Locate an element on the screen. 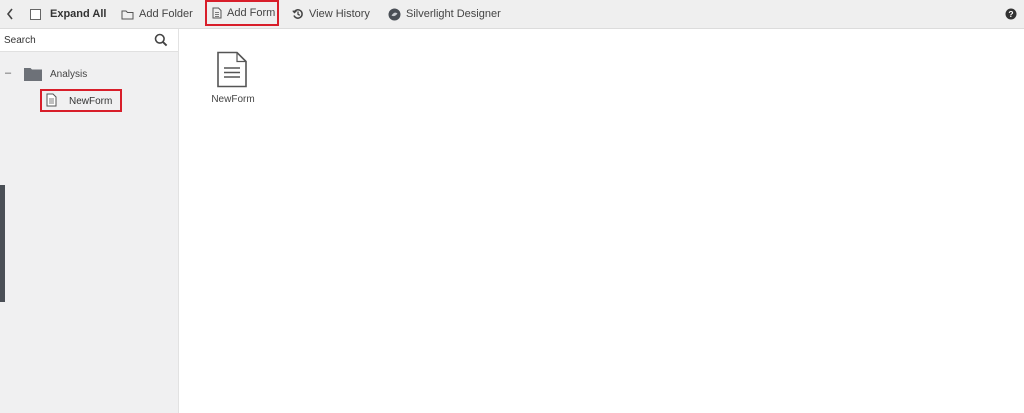 Image resolution: width=1024 pixels, height=413 pixels. tree-item-label: NewForm is located at coordinates (91, 101).